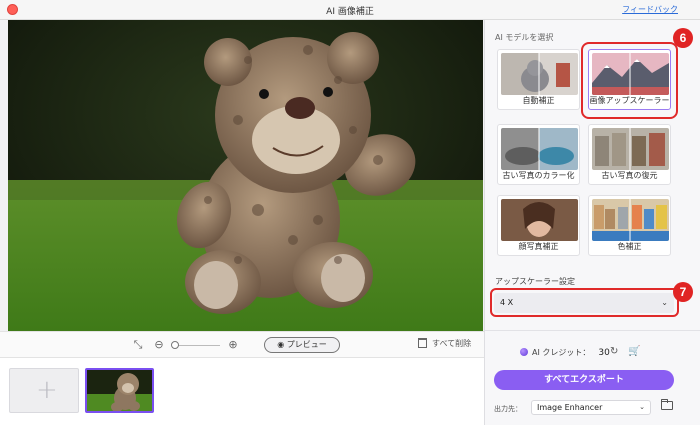 The width and height of the screenshot is (700, 425). What do you see at coordinates (629, 246) in the screenshot?
I see `model-label-color-correct: 色補正` at bounding box center [629, 246].